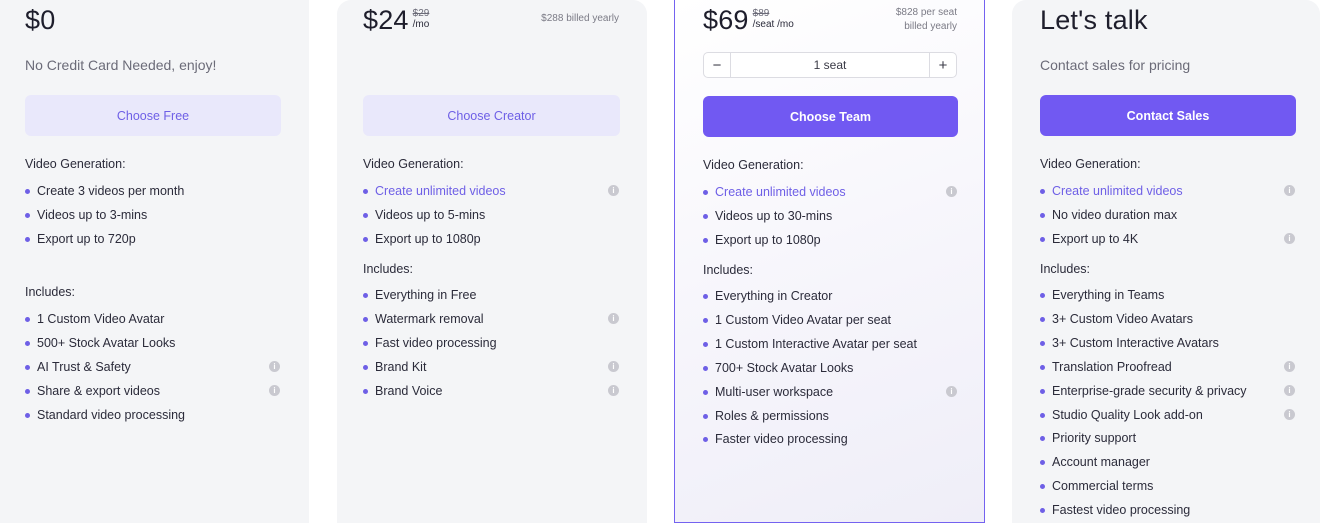 This screenshot has width=1320, height=523. I want to click on list-item: 1 Custom Interactive Avatar per seat, so click(810, 344).